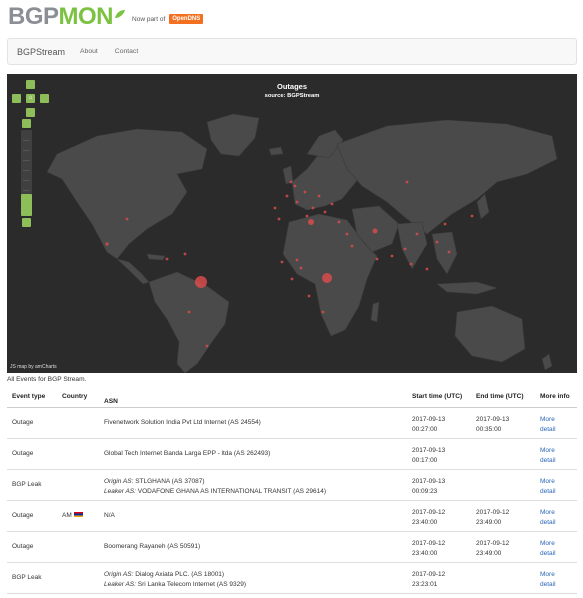 Image resolution: width=583 pixels, height=598 pixels. Describe the element at coordinates (503, 423) in the screenshot. I see `end-time: 2017-09-13 00:35:00` at that location.